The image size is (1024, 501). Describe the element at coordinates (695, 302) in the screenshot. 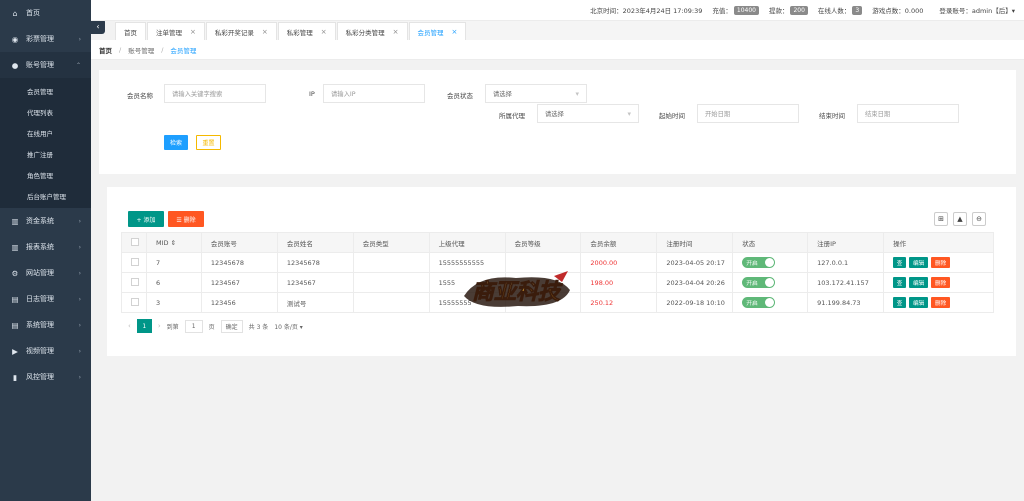

I see `cell-reg_time: 2022-09-18 10:10` at that location.